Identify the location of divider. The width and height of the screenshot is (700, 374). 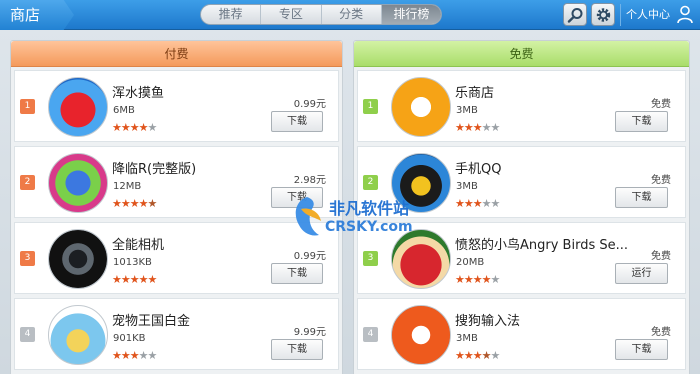
(620, 15).